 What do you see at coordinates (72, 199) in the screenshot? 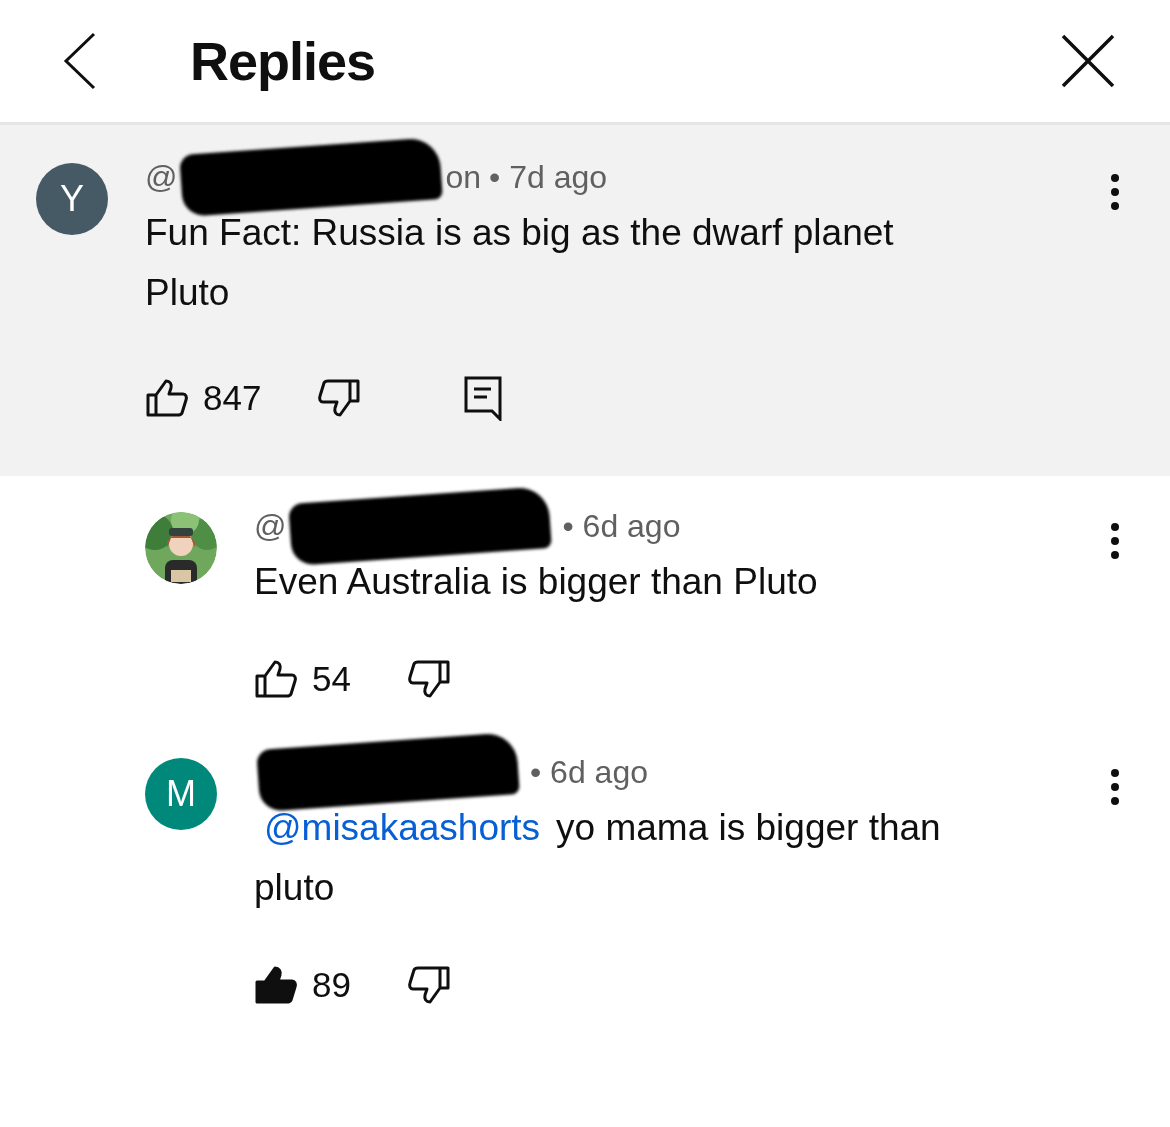
I see `avatar: Y` at bounding box center [72, 199].